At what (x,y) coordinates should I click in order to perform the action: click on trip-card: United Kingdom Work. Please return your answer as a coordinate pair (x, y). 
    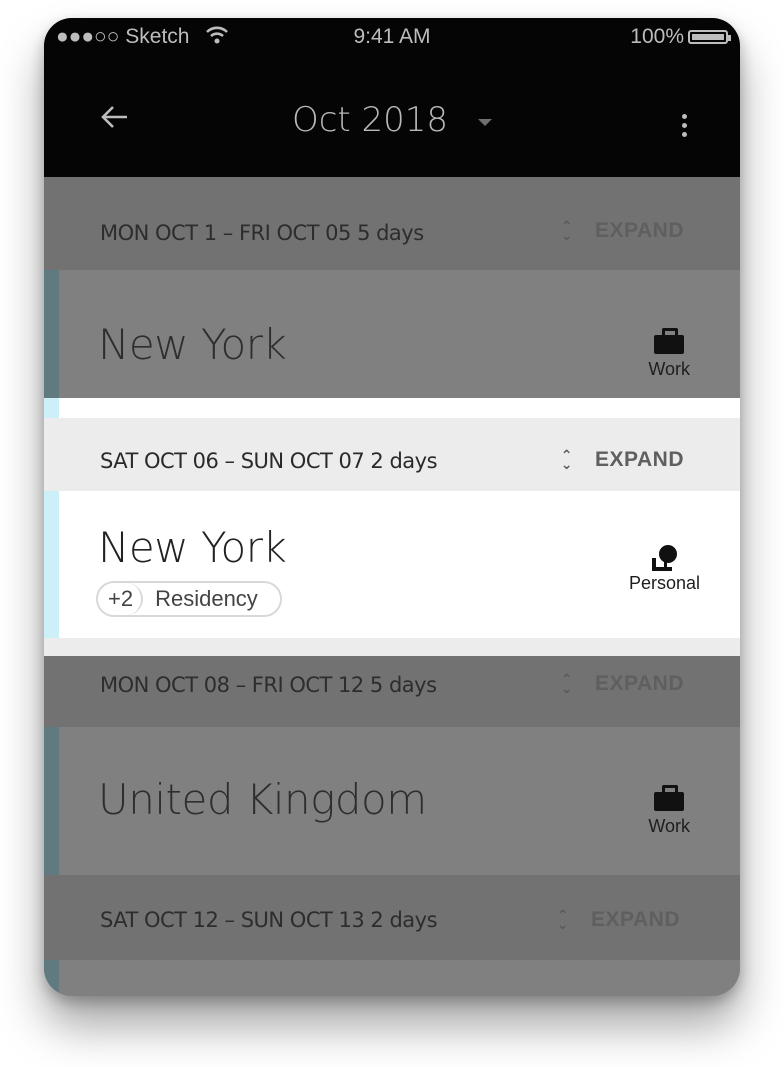
    Looking at the image, I should click on (392, 801).